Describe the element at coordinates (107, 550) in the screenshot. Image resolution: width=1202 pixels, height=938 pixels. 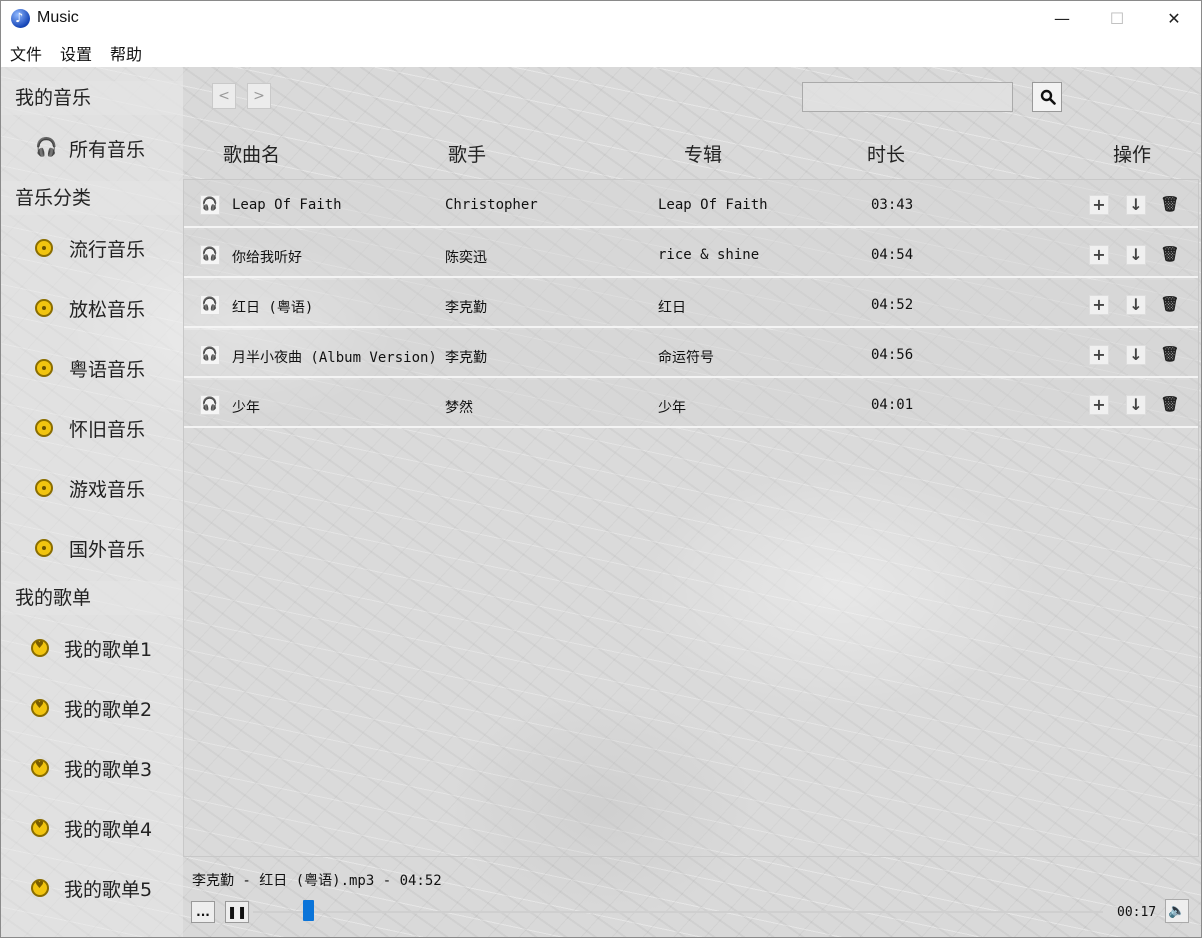
I see `sidebar-item-label: 国外音乐` at that location.